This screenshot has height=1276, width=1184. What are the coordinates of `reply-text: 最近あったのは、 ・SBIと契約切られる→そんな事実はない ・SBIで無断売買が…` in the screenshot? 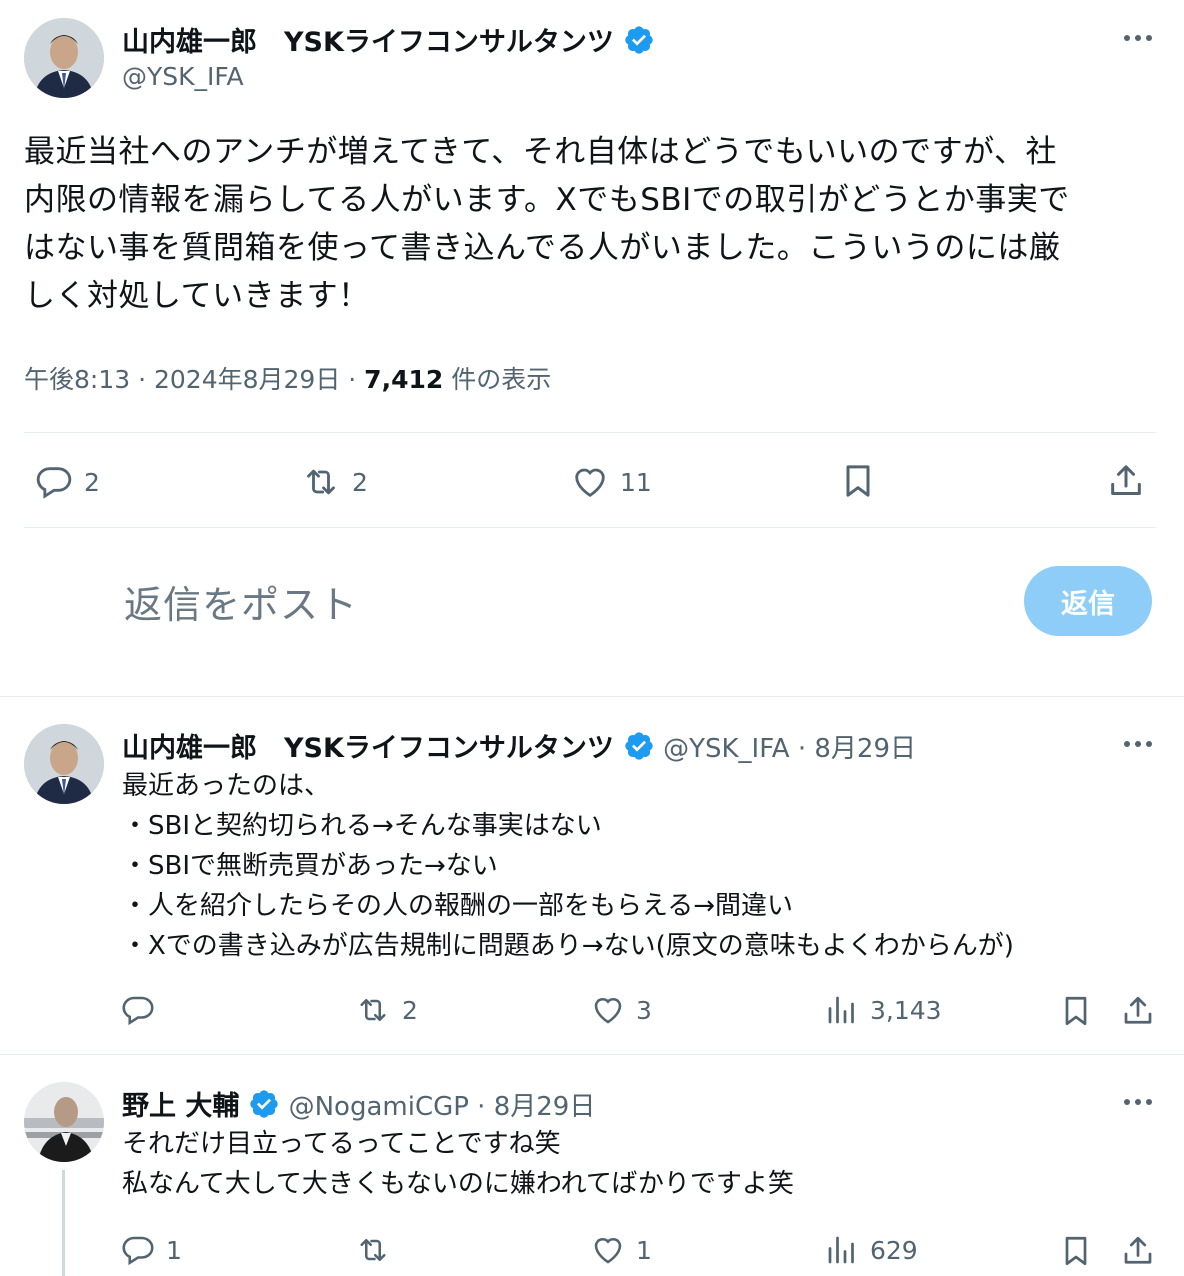 It's located at (568, 866).